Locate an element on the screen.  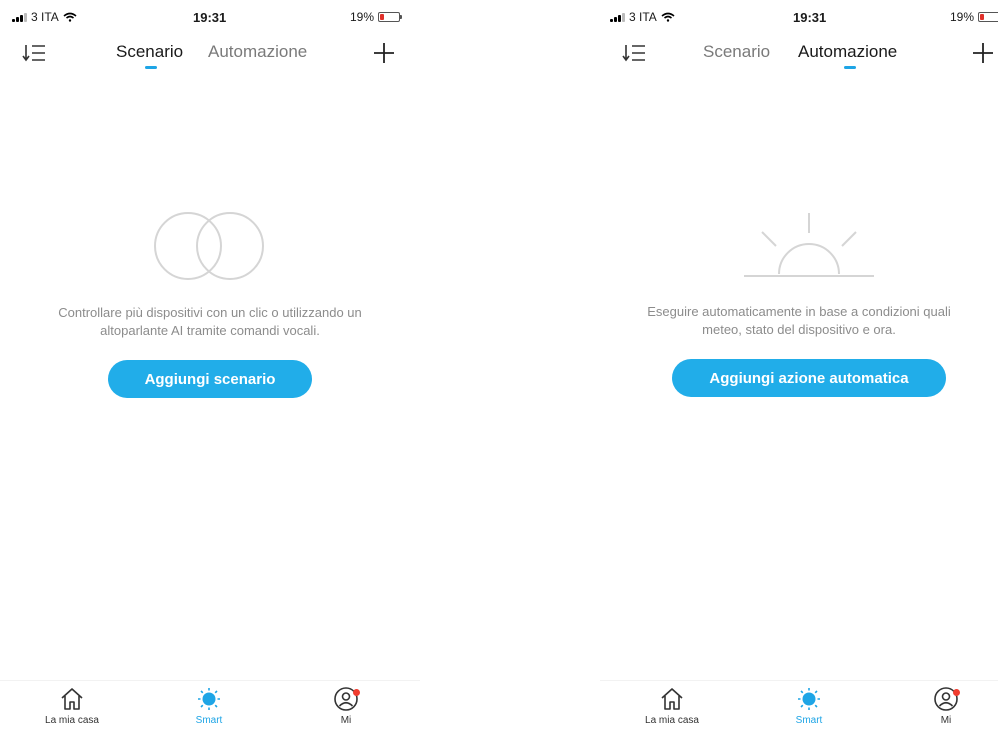
overlapping-circles-icon is located at coordinates (209, 246).